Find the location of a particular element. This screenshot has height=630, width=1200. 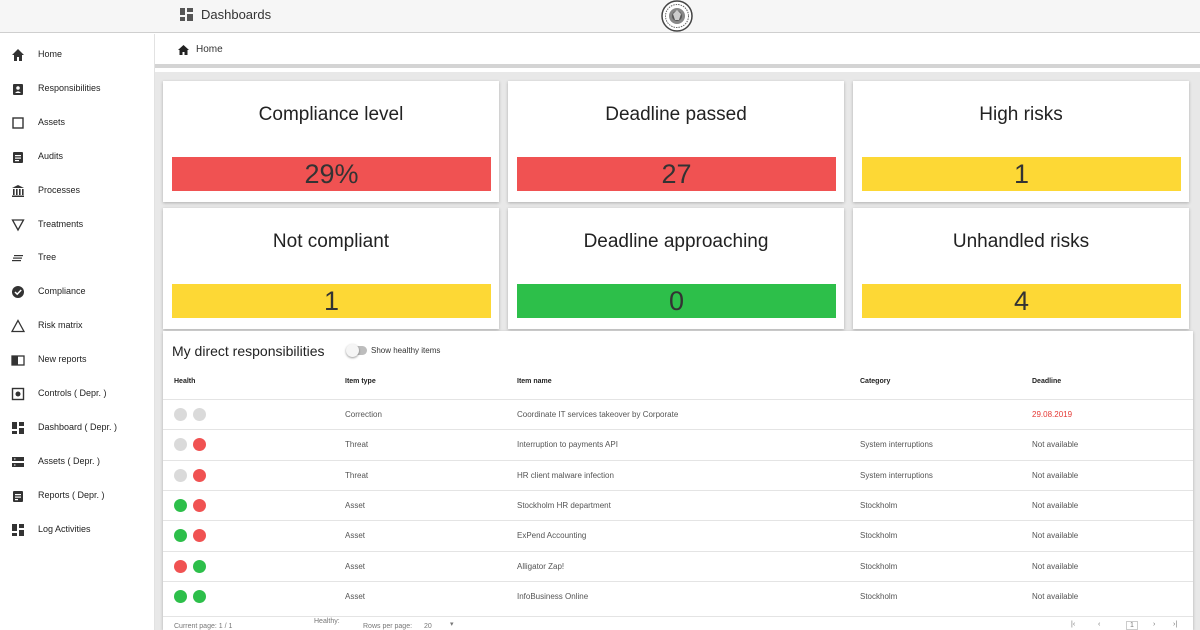

healthy-label: Healthy: is located at coordinates (327, 621).